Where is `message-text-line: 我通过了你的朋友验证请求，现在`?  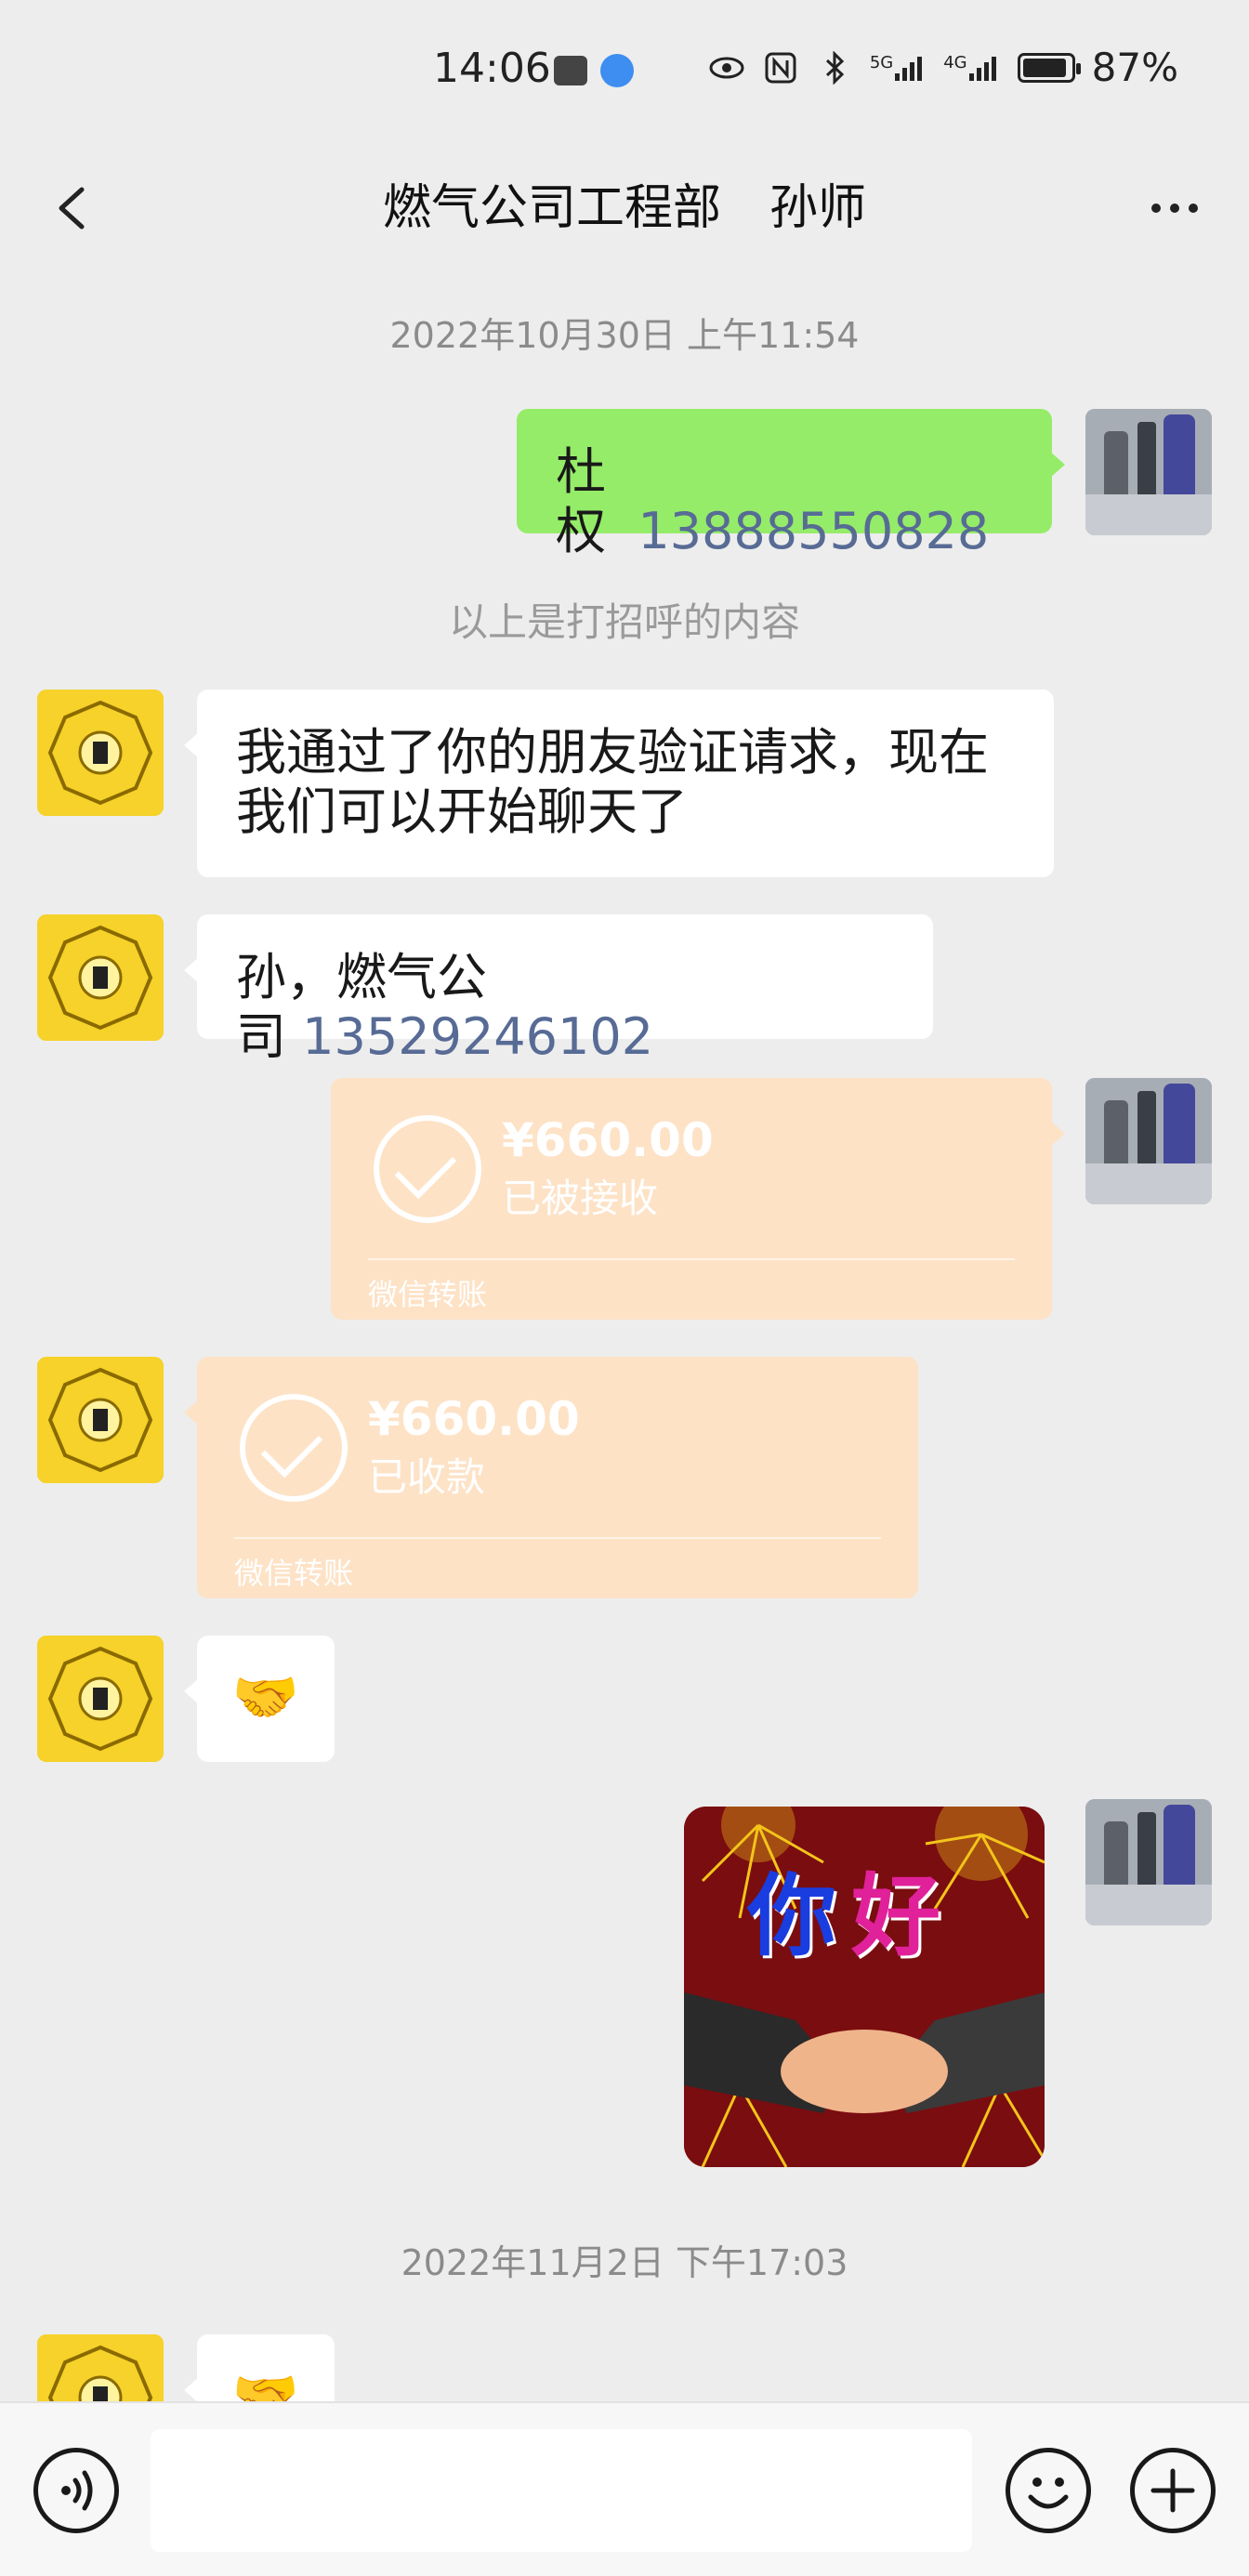 message-text-line: 我通过了你的朋友验证请求，现在 is located at coordinates (612, 752).